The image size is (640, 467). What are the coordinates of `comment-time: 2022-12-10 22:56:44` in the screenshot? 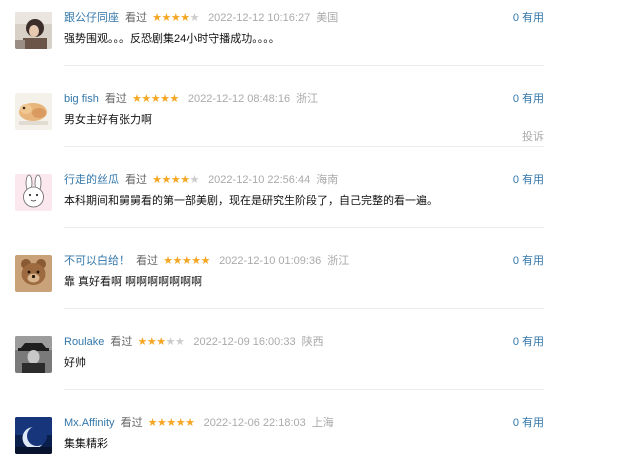 It's located at (259, 180).